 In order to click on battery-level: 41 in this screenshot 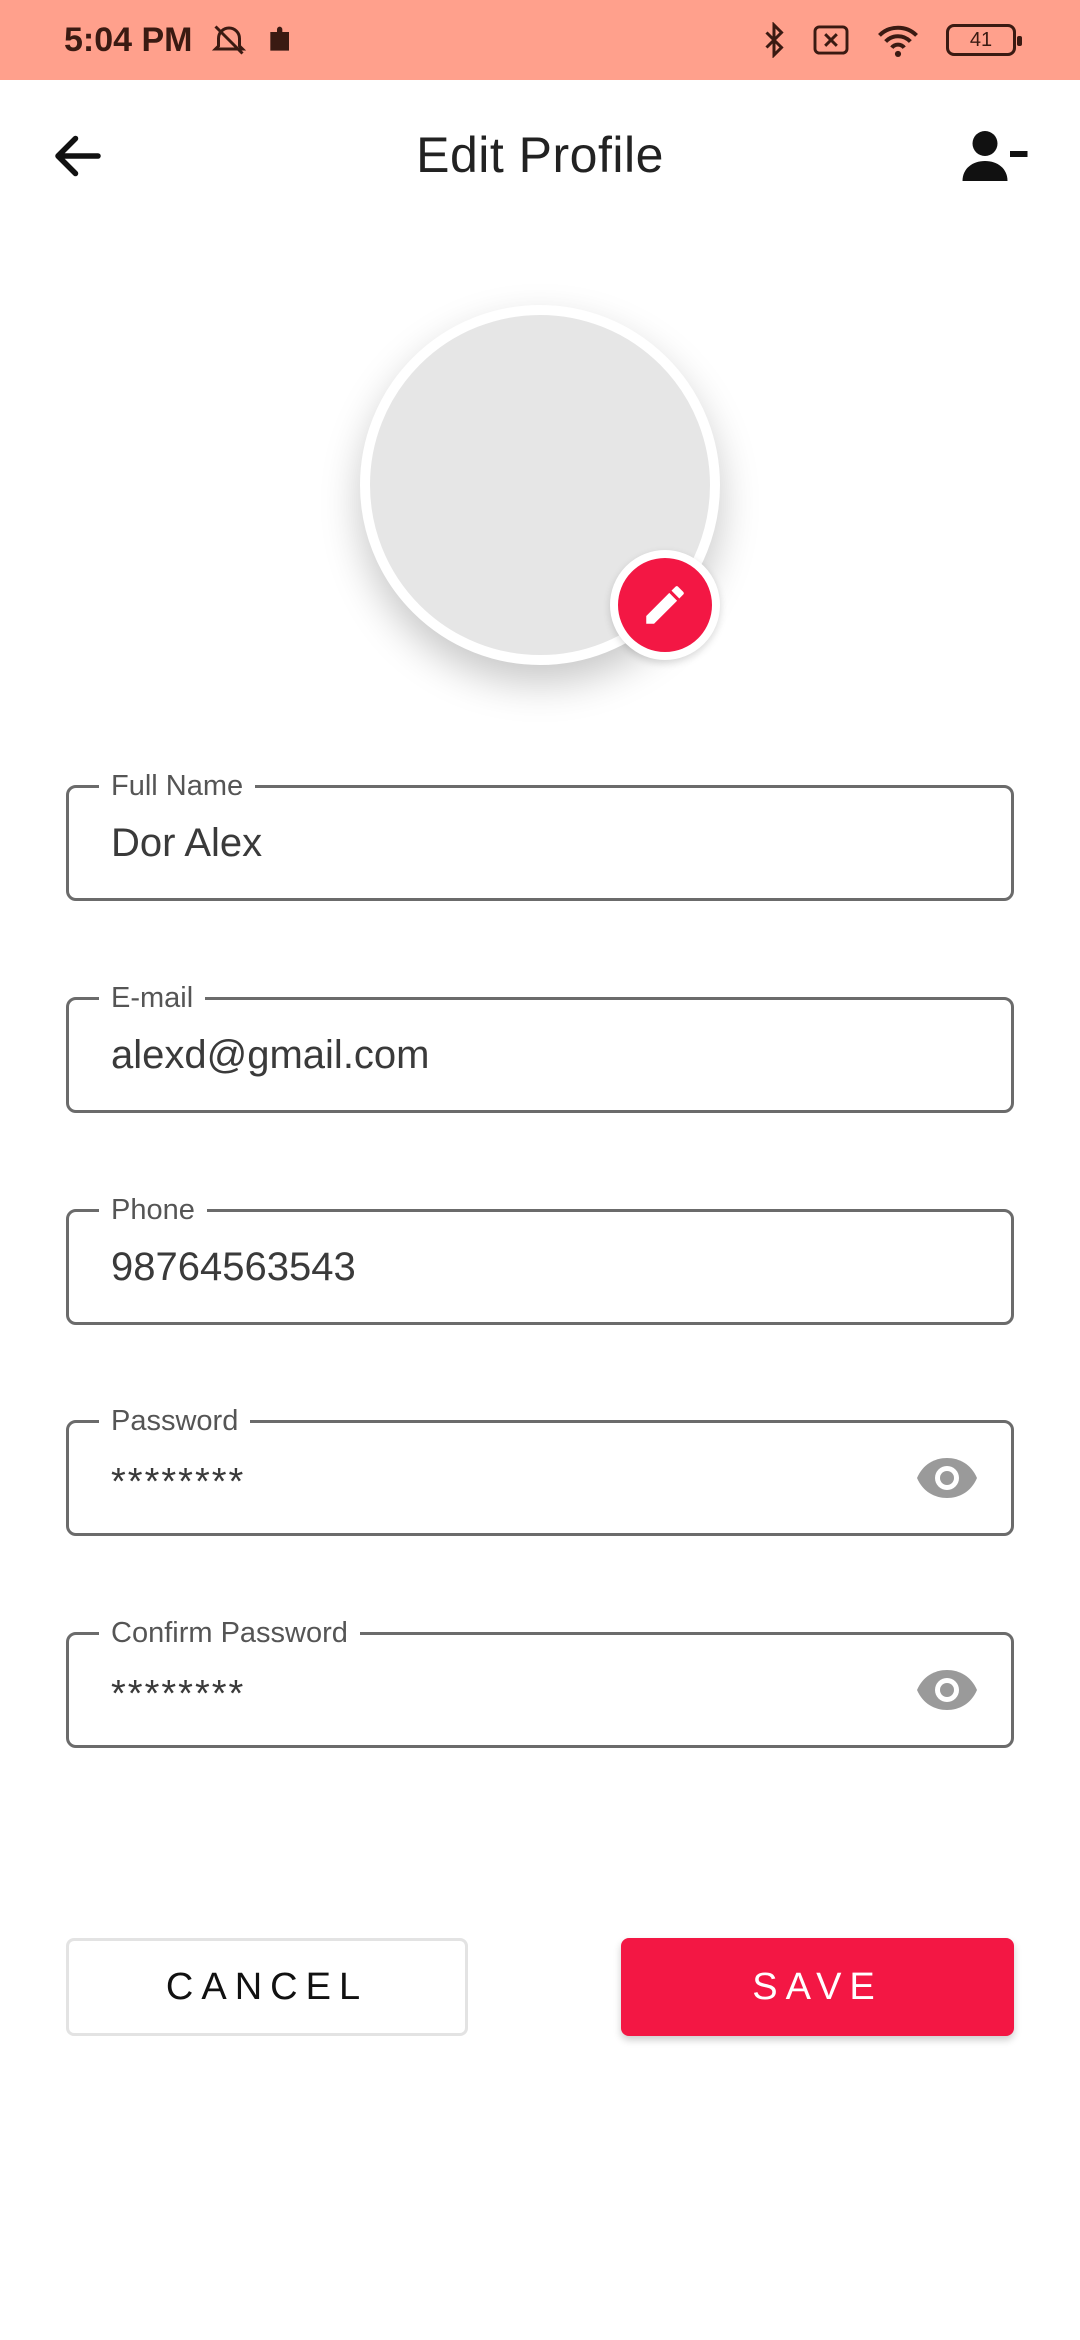, I will do `click(981, 39)`.